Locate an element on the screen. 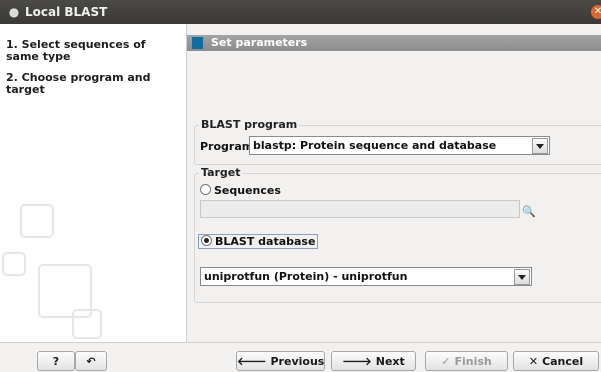 The height and width of the screenshot is (372, 601). window-title: Local BLAST is located at coordinates (66, 12).